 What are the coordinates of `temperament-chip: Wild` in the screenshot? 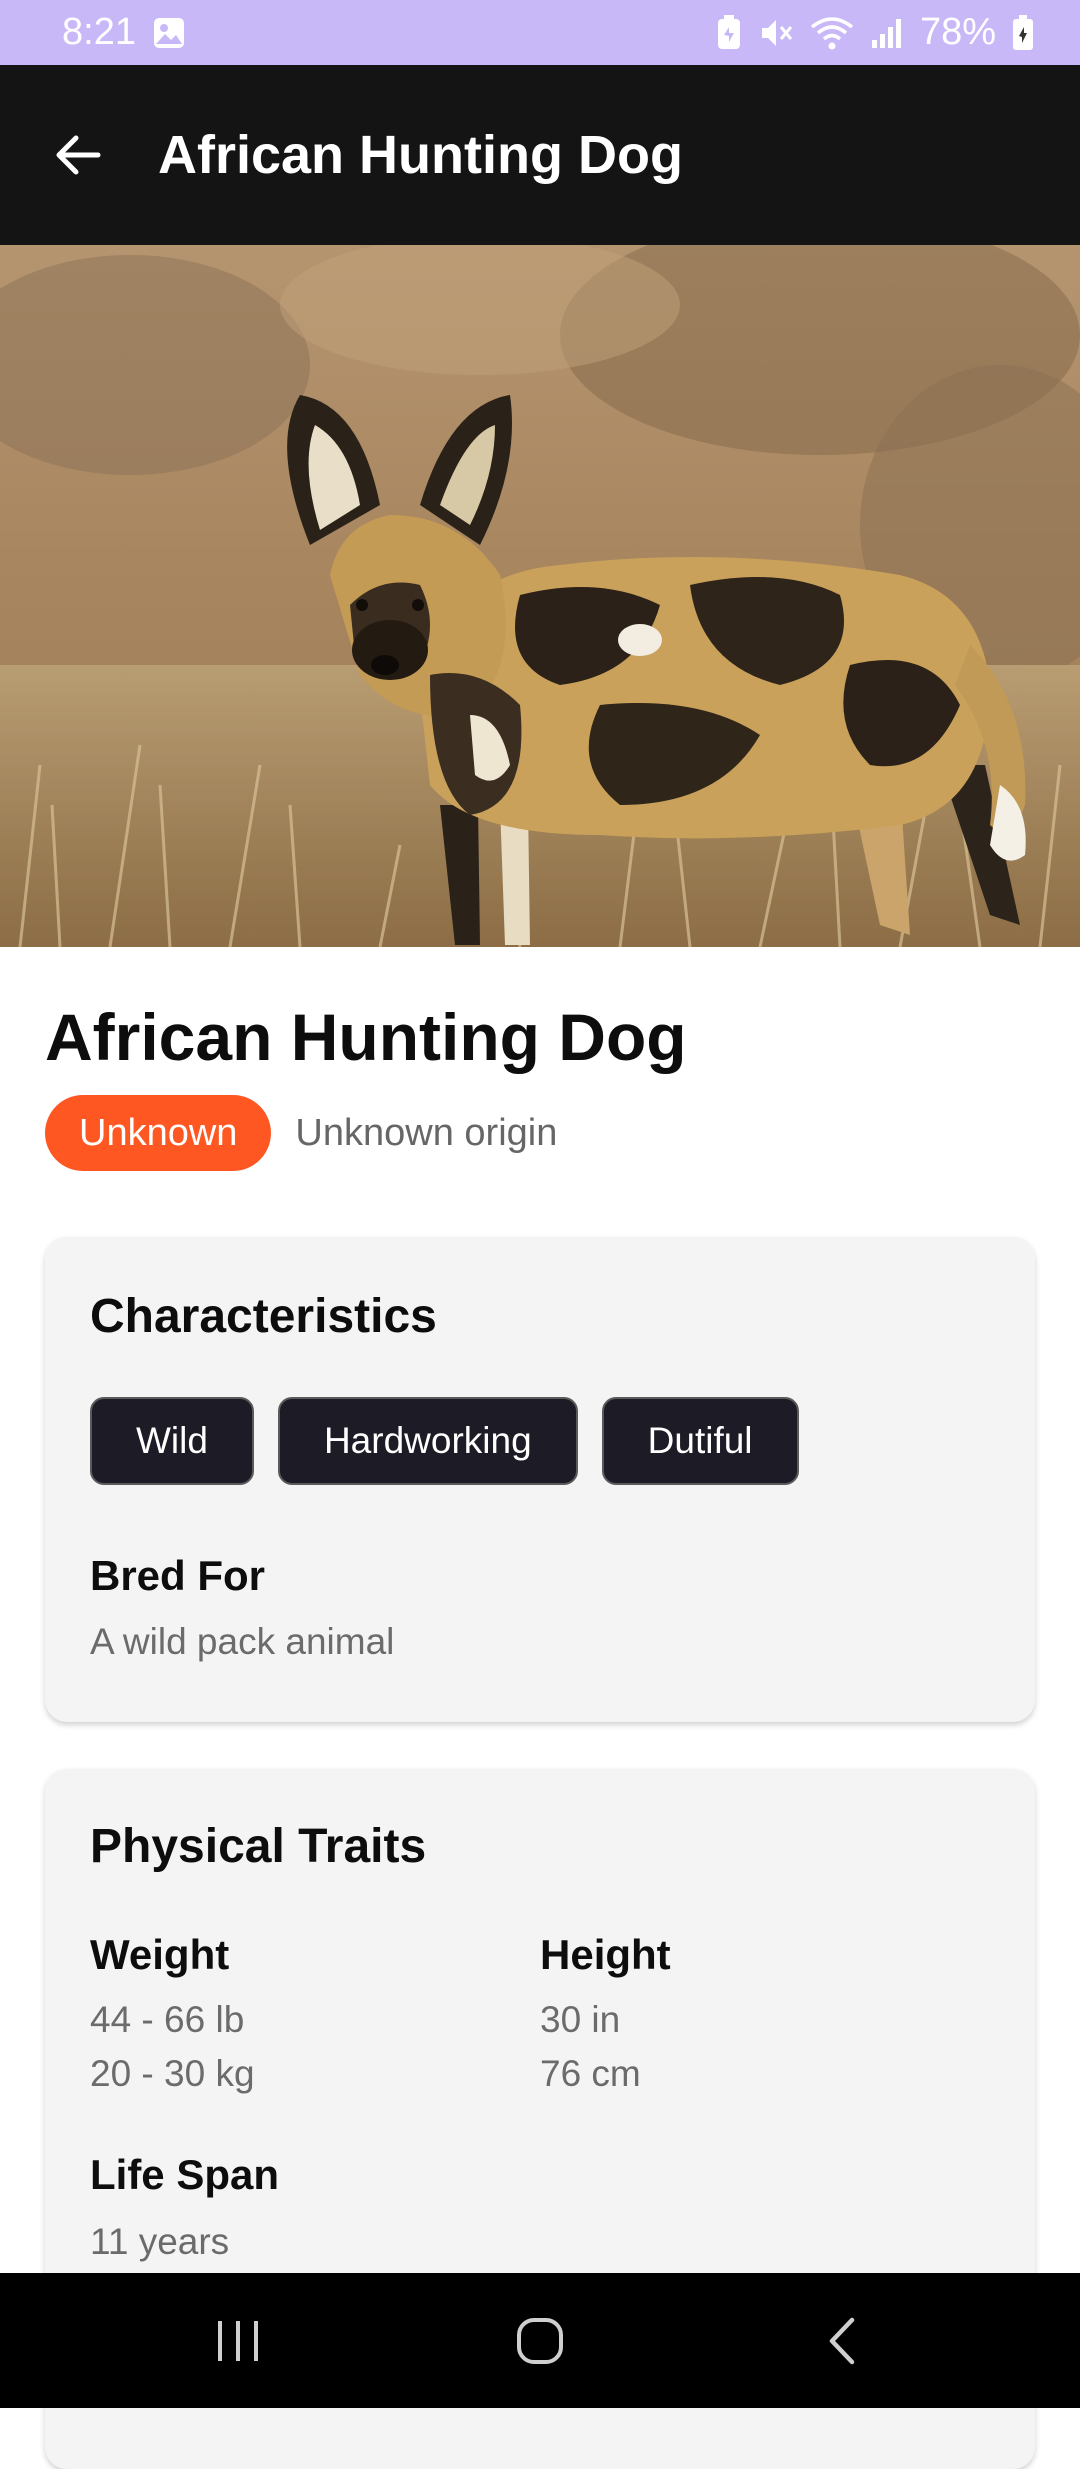 It's located at (172, 1441).